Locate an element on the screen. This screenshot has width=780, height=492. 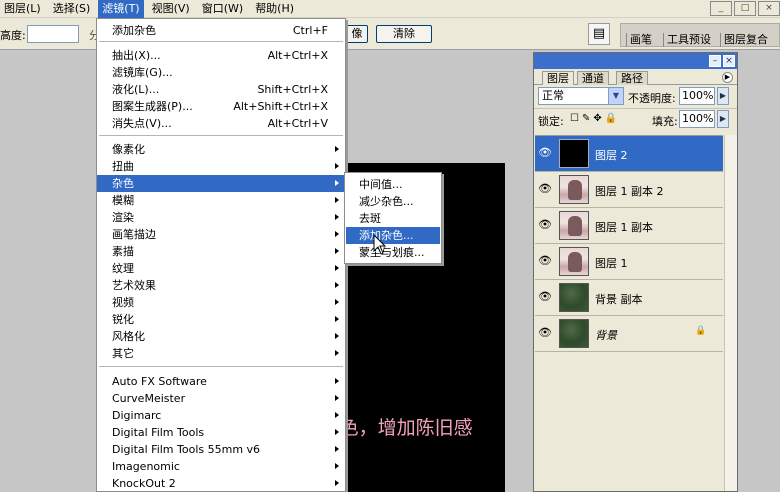
menu-item-distort: 扭曲 is located at coordinates (221, 166).